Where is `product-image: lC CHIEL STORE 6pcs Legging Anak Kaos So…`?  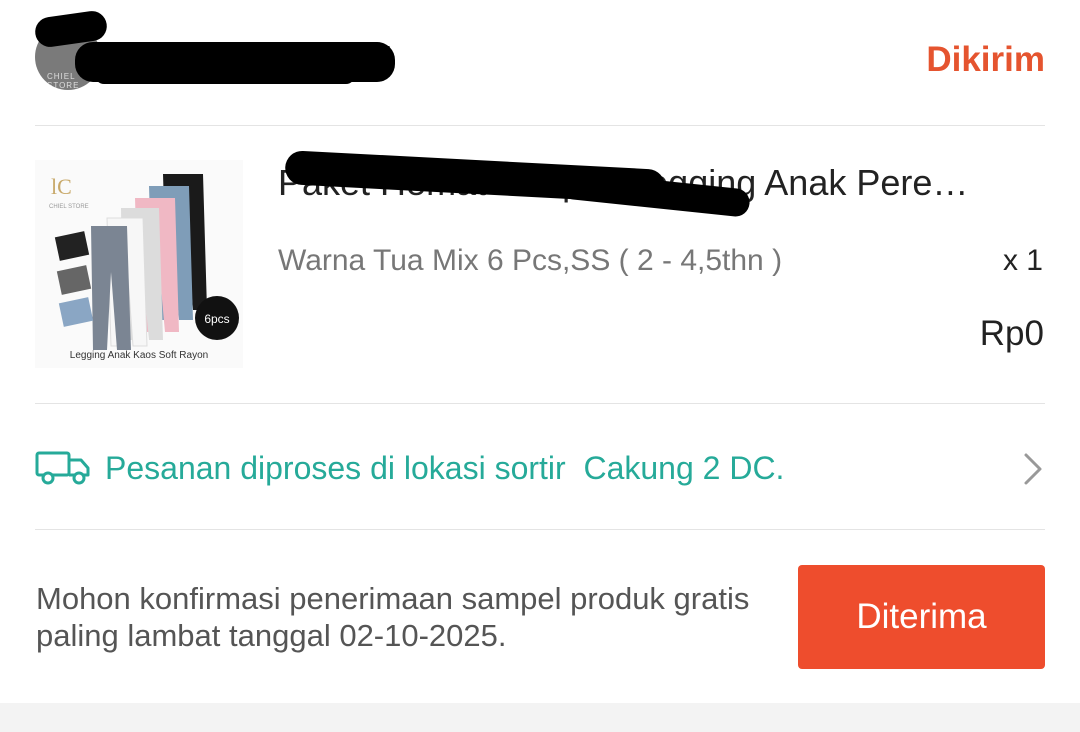
product-image: lC CHIEL STORE 6pcs Legging Anak Kaos So… is located at coordinates (139, 264).